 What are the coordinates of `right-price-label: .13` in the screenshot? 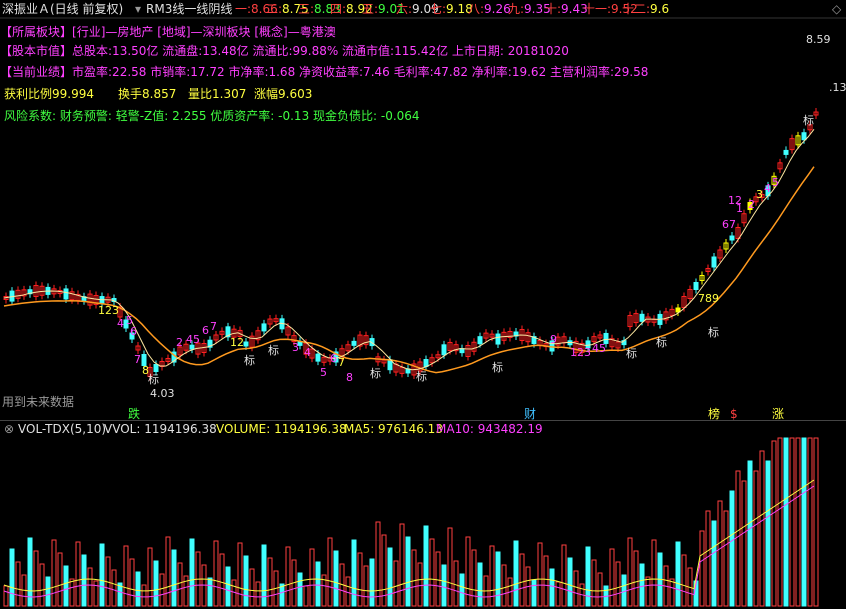 It's located at (837, 87).